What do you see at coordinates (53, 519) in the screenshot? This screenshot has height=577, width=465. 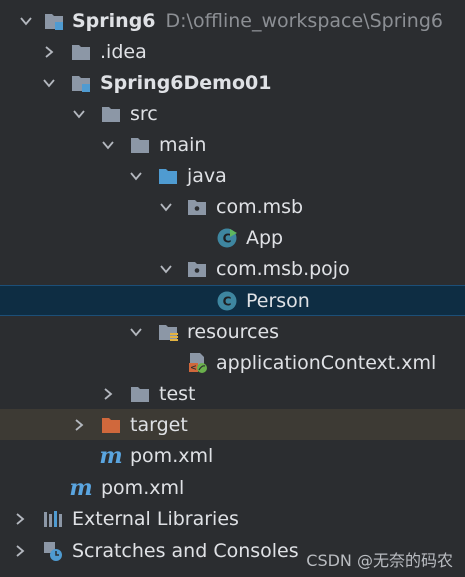 I see `library-icon` at bounding box center [53, 519].